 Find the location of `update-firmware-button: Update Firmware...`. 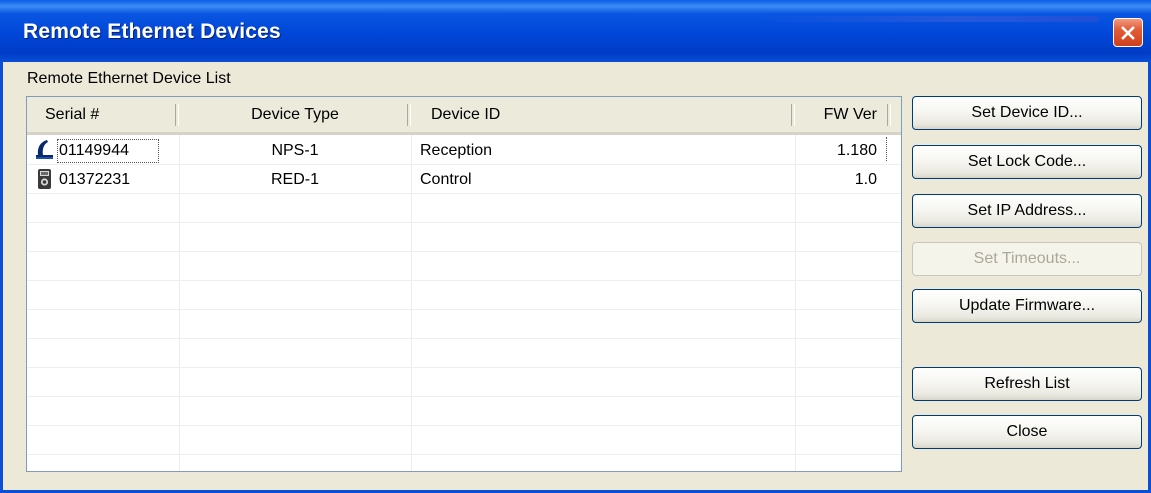

update-firmware-button: Update Firmware... is located at coordinates (1027, 306).